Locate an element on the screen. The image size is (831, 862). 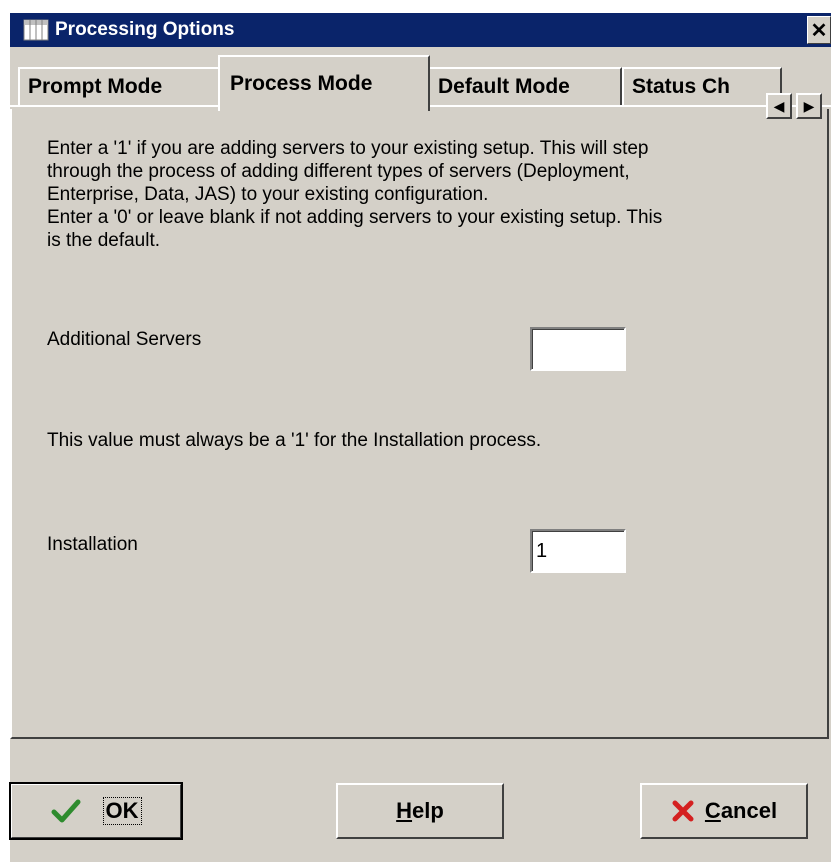
cancel-button: Cancel is located at coordinates (724, 811).